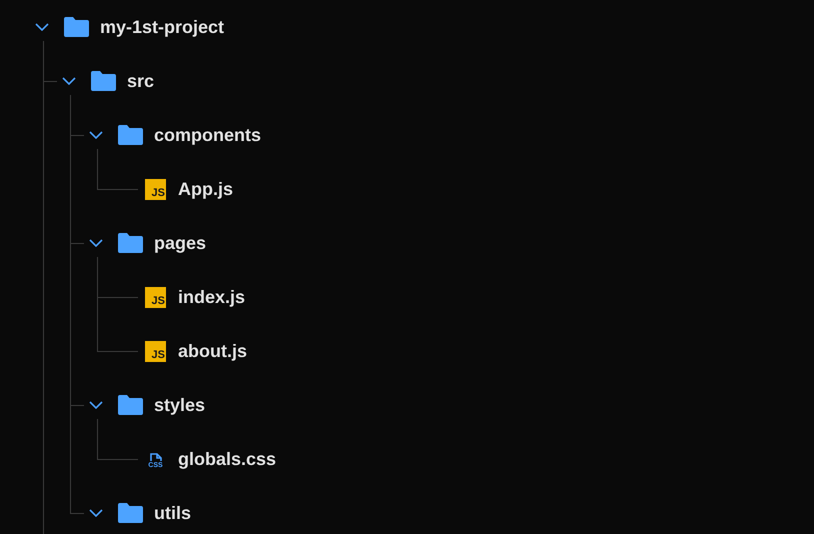 The height and width of the screenshot is (534, 814). Describe the element at coordinates (140, 81) in the screenshot. I see `folder-name: src` at that location.